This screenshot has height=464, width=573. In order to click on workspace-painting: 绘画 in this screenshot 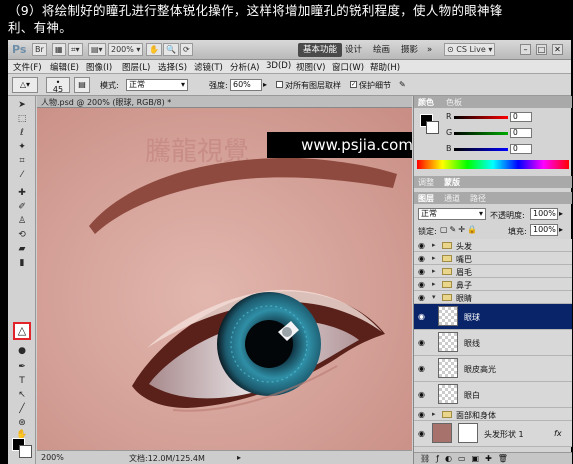, I will do `click(381, 50)`.